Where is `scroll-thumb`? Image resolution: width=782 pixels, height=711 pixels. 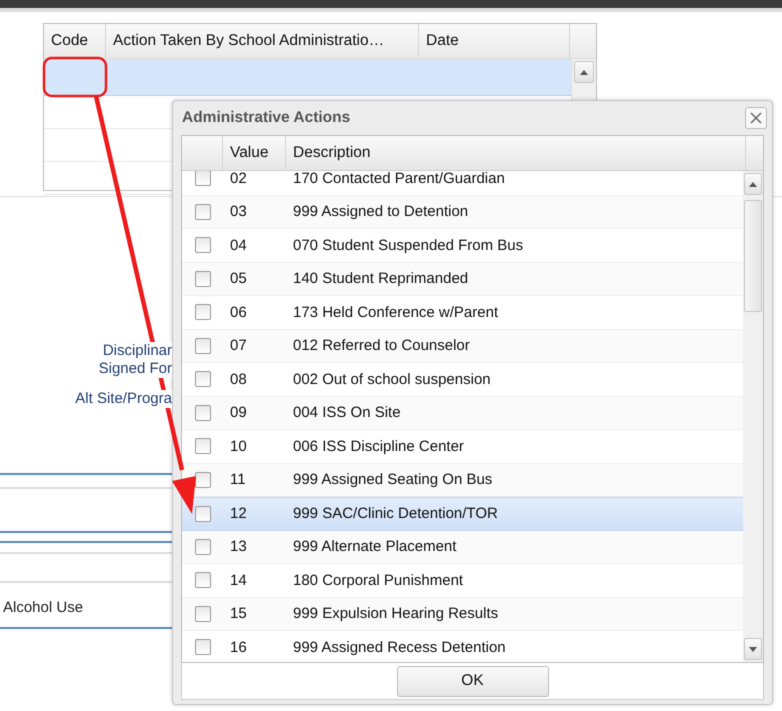 scroll-thumb is located at coordinates (753, 256).